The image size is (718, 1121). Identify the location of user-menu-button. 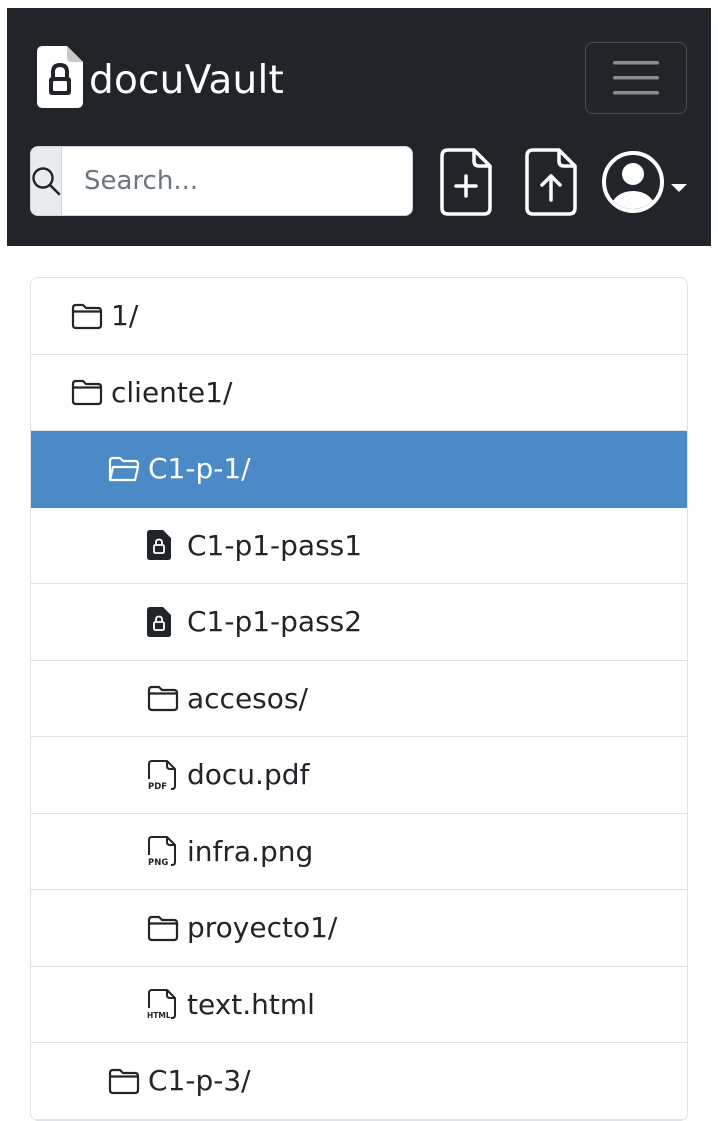
(648, 182).